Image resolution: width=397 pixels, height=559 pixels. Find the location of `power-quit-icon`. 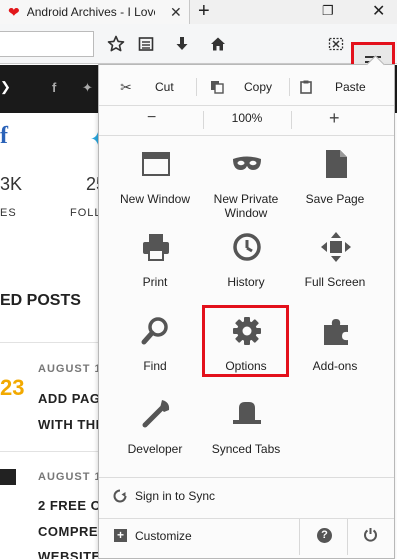

power-quit-icon is located at coordinates (370, 536).